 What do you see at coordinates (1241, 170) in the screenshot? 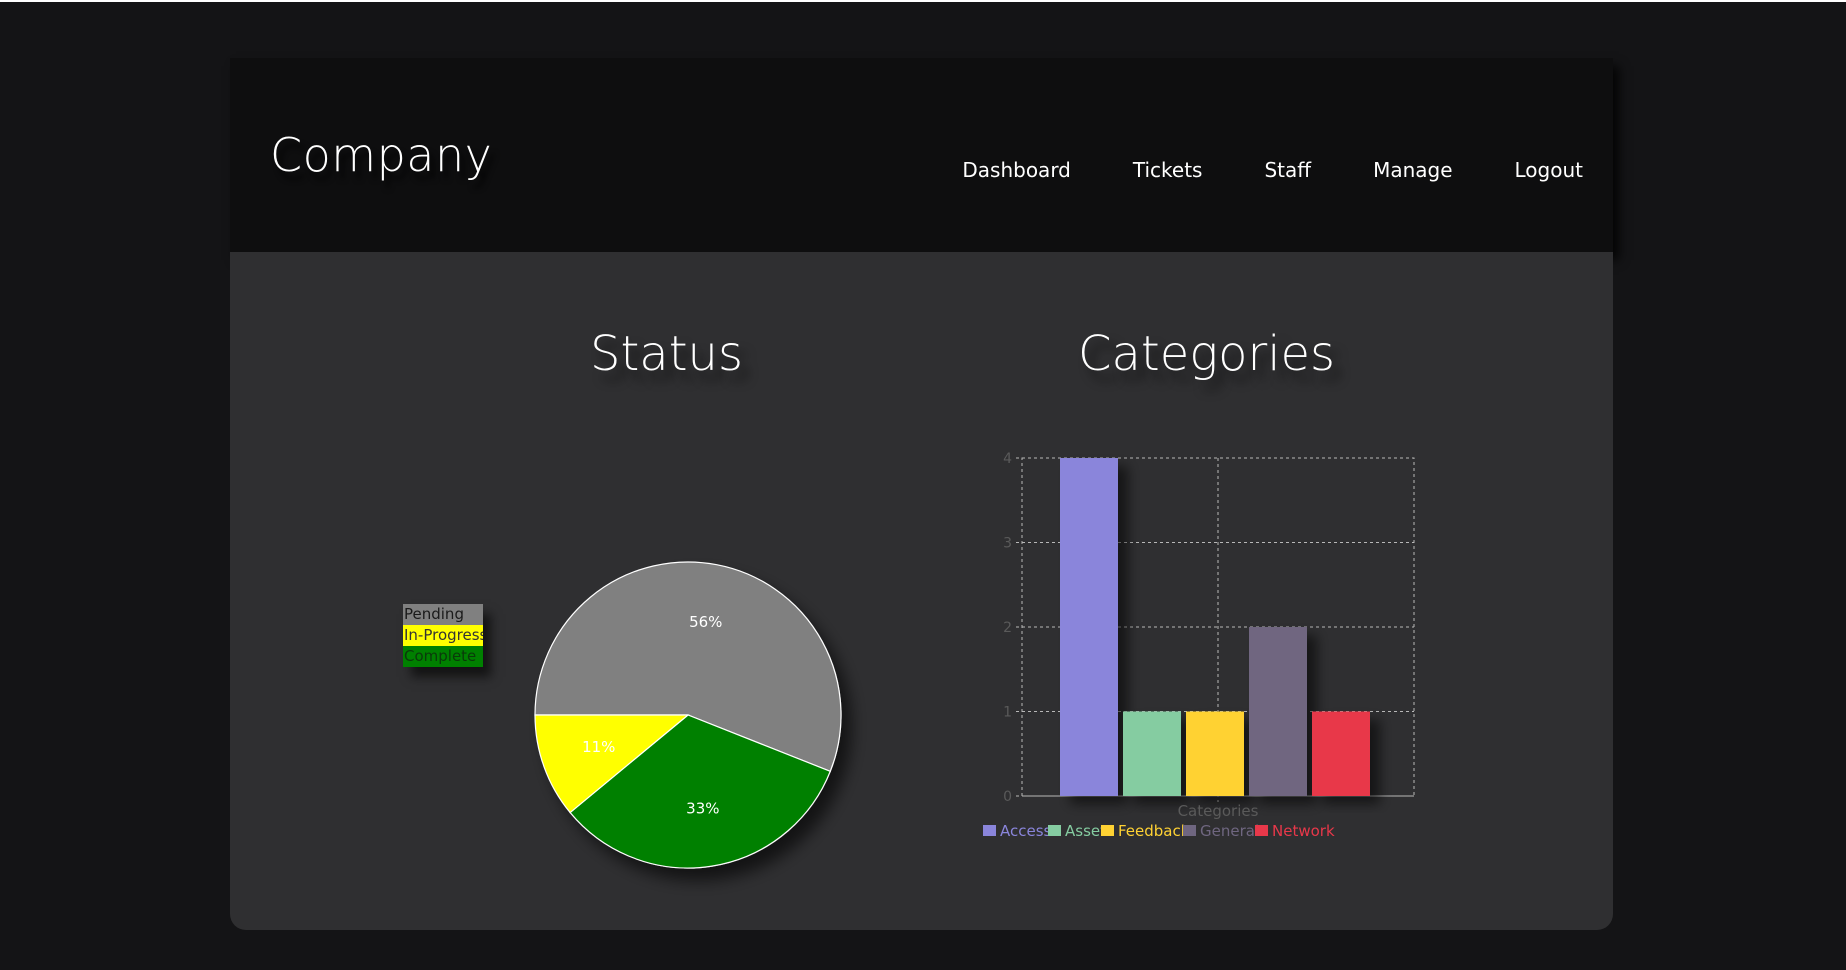
I see `main-nav: Dashboard Tickets Staff Manage Logout` at bounding box center [1241, 170].